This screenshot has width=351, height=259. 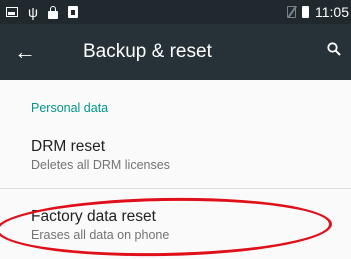 I want to click on bag-icon, so click(x=72, y=12).